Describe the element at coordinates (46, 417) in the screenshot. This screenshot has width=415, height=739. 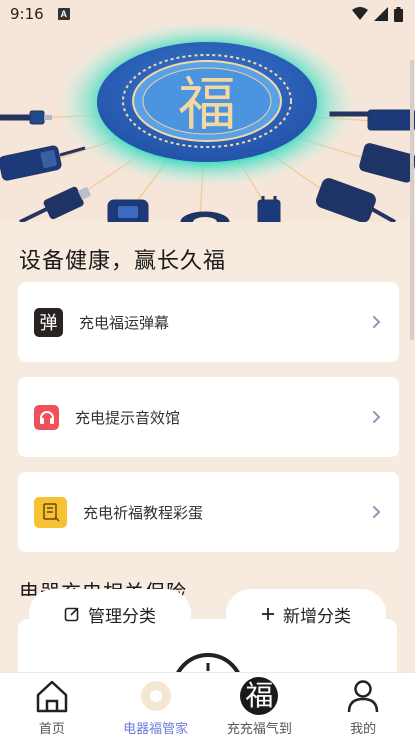
I see `headphones-icon` at that location.